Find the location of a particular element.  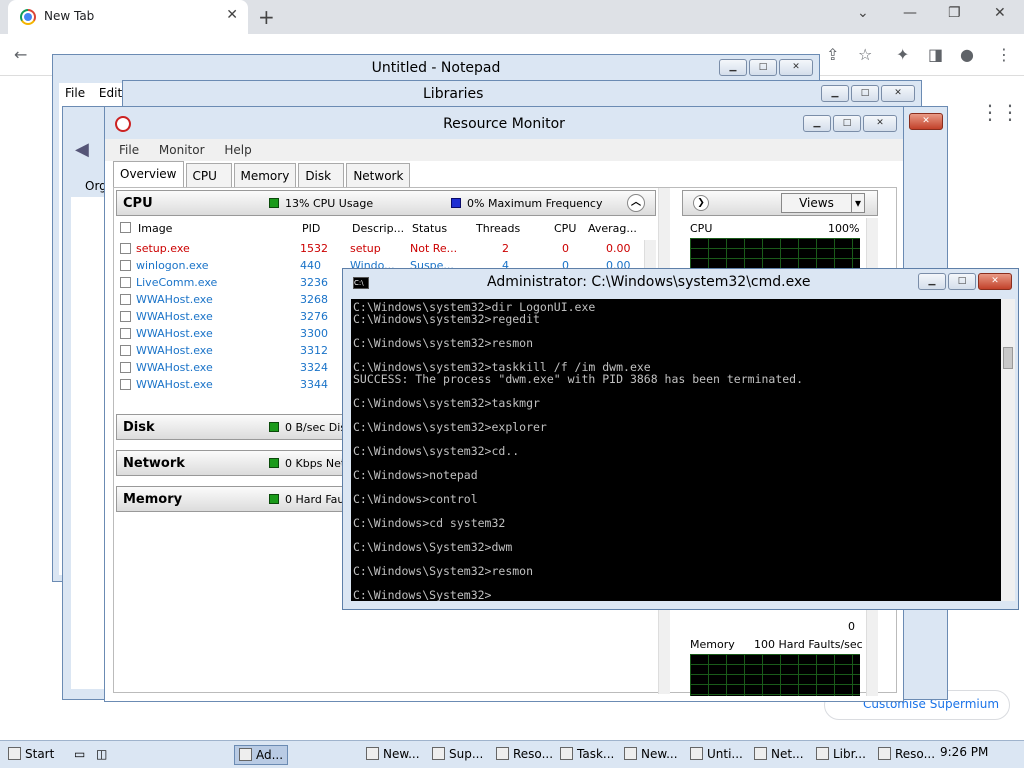

cell-threads: 2 is located at coordinates (505, 248).